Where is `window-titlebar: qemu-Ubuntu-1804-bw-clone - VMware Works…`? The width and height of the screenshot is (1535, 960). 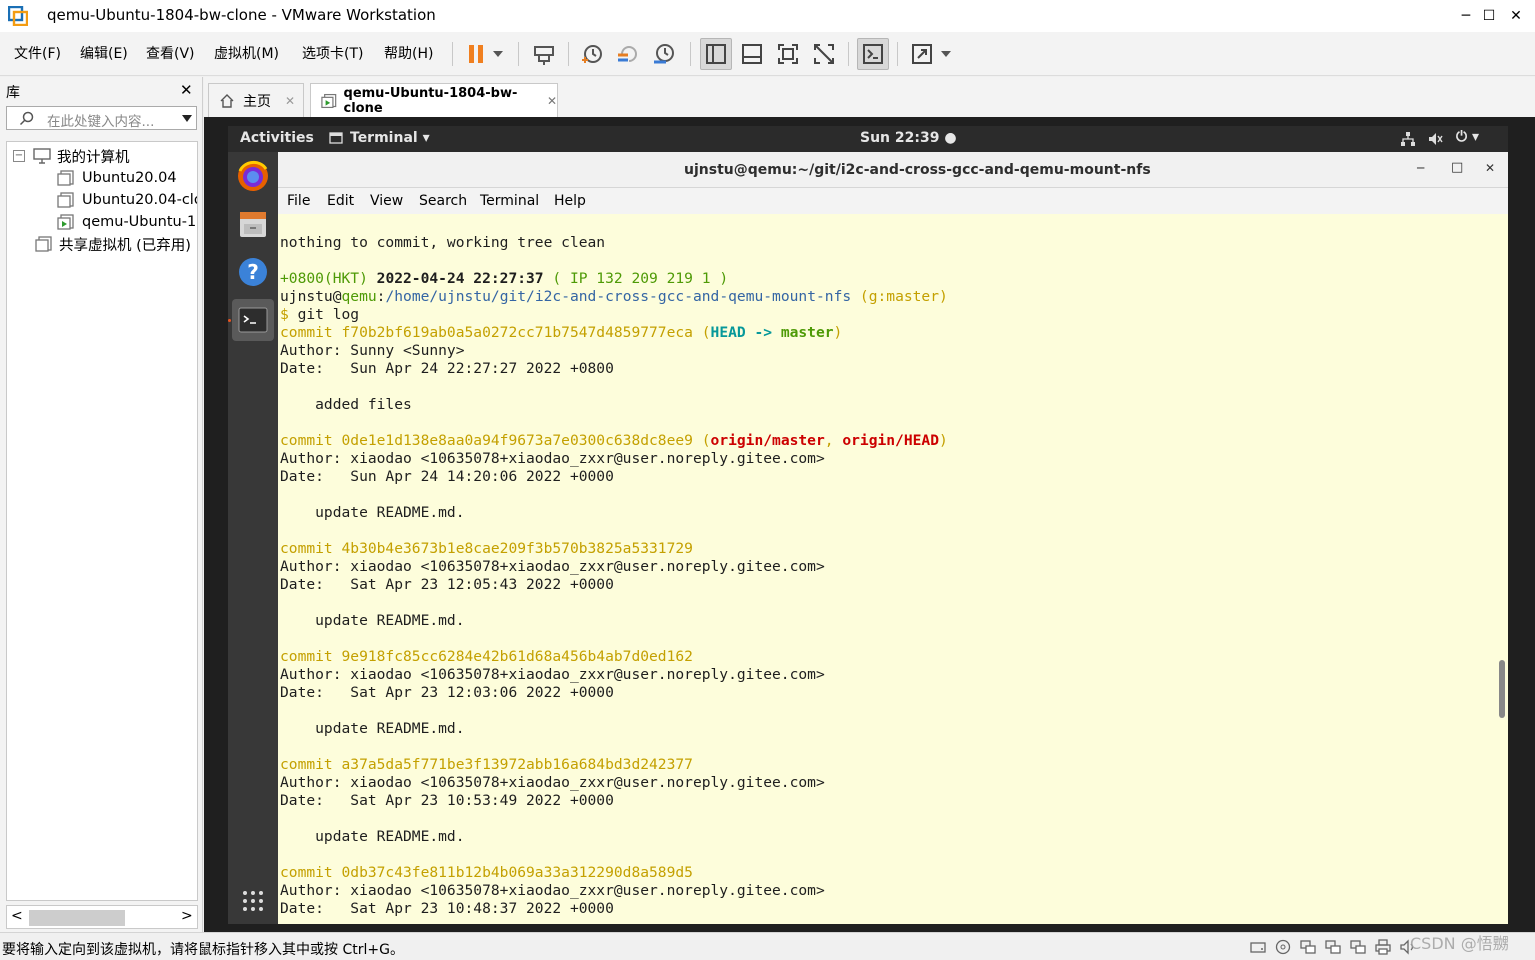 window-titlebar: qemu-Ubuntu-1804-bw-clone - VMware Works… is located at coordinates (767, 16).